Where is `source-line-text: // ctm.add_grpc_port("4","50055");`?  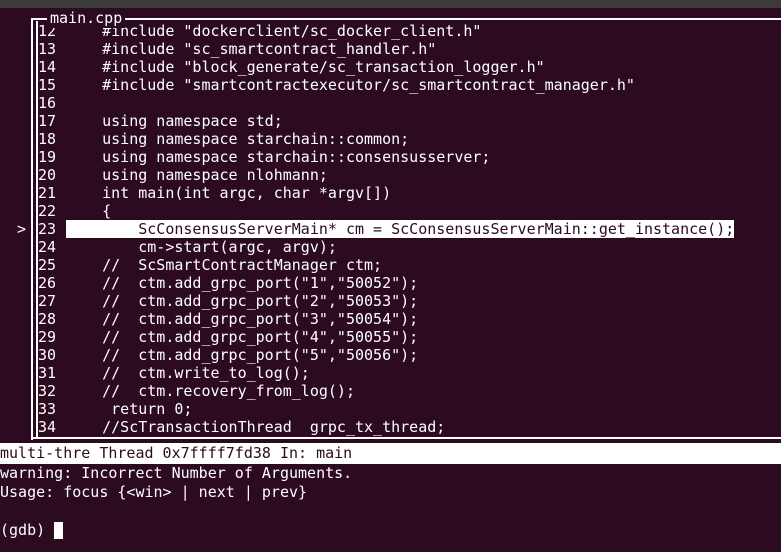
source-line-text: // ctm.add_grpc_port("4","50055"); is located at coordinates (242, 337).